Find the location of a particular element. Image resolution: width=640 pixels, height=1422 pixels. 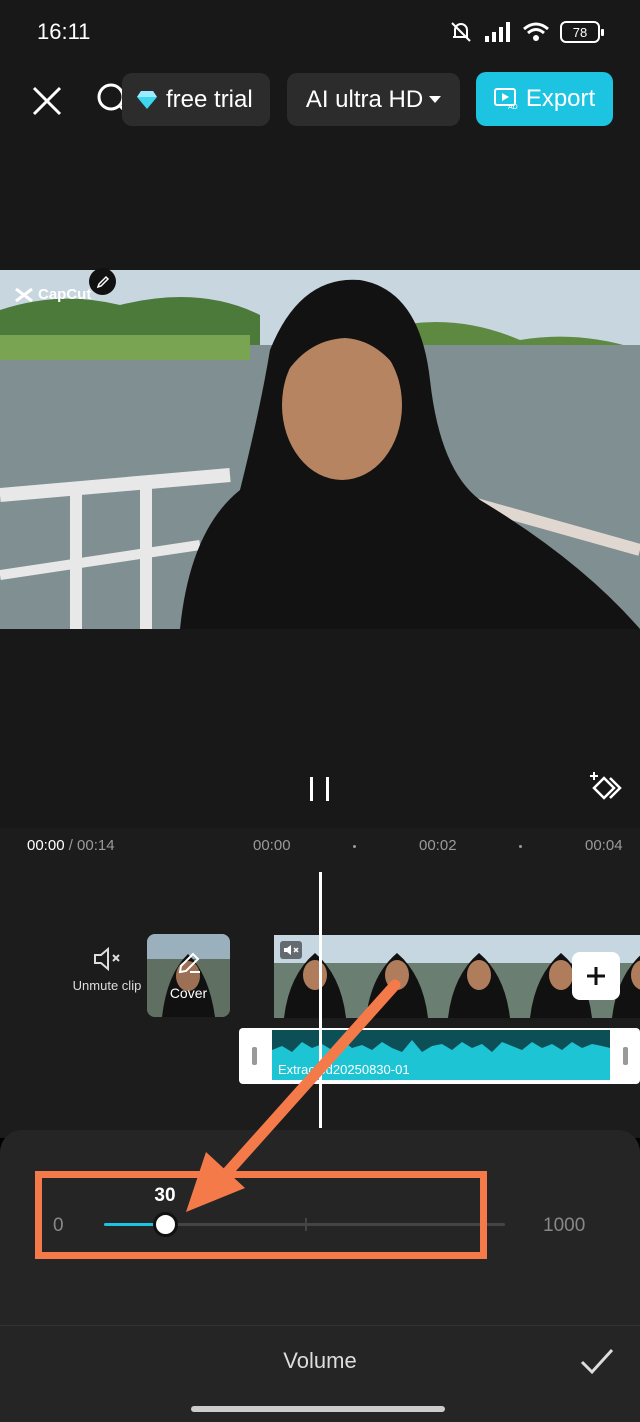

quality-dropdown: AI ultra HD is located at coordinates (373, 99).